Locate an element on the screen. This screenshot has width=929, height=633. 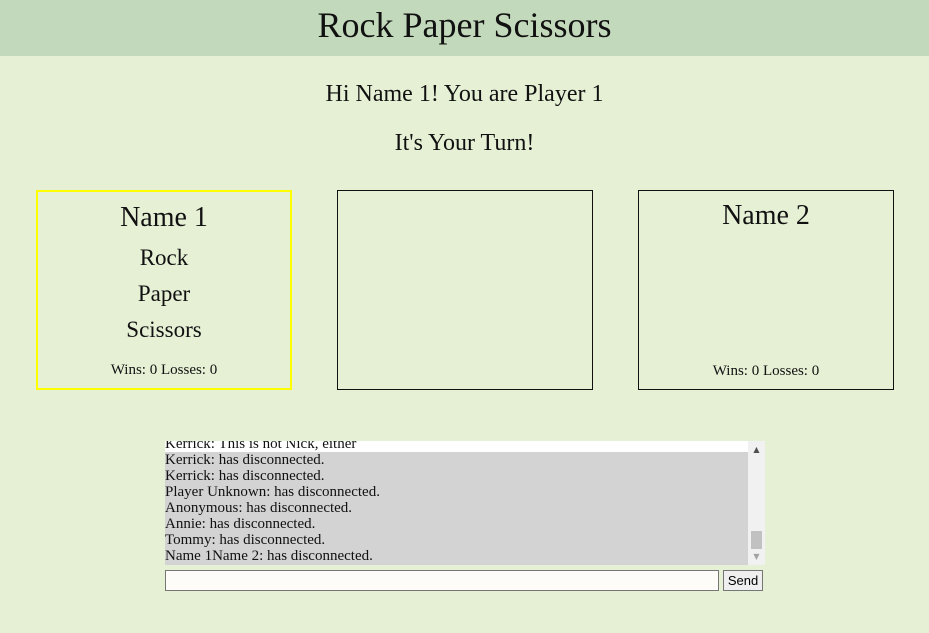
chat-message: Anonymous: has disconnected. is located at coordinates (259, 508).